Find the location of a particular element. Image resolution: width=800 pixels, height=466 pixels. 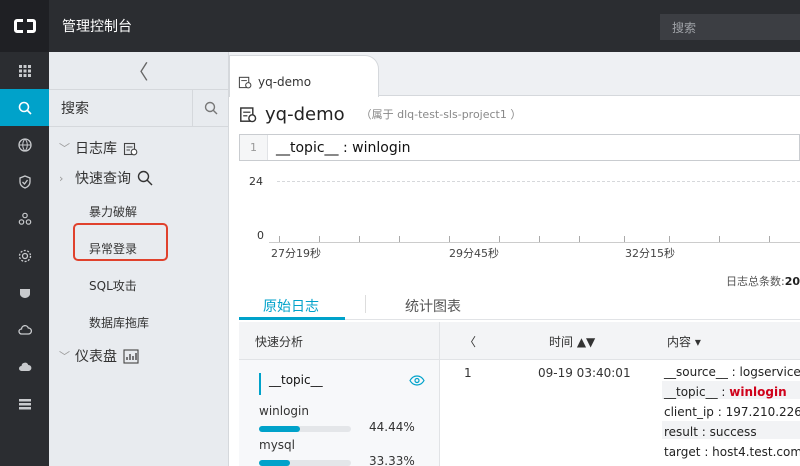

line-number: 1 is located at coordinates (254, 147).